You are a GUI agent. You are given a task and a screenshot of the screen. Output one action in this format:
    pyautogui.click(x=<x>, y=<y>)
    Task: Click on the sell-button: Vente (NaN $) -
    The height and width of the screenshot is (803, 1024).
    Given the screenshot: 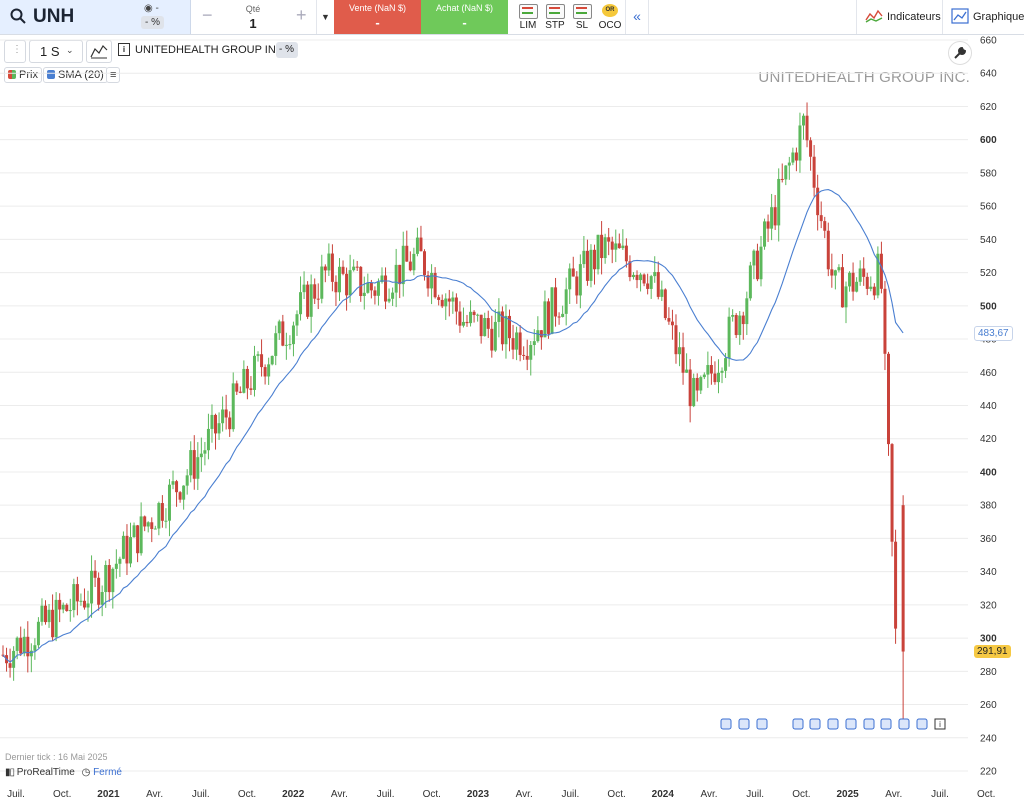 What is the action you would take?
    pyautogui.click(x=377, y=17)
    